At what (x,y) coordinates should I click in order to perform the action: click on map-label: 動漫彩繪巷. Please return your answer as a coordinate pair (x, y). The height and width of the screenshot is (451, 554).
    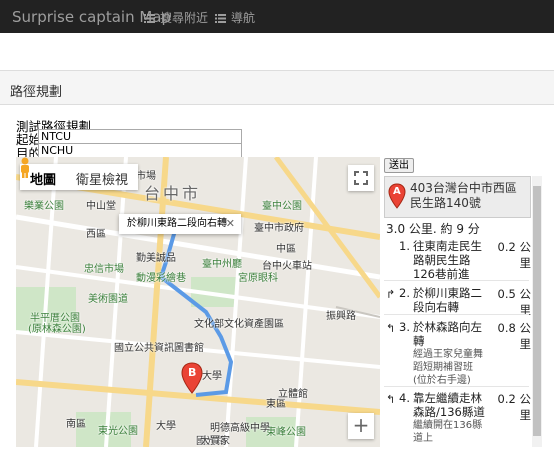
    Looking at the image, I should click on (161, 278).